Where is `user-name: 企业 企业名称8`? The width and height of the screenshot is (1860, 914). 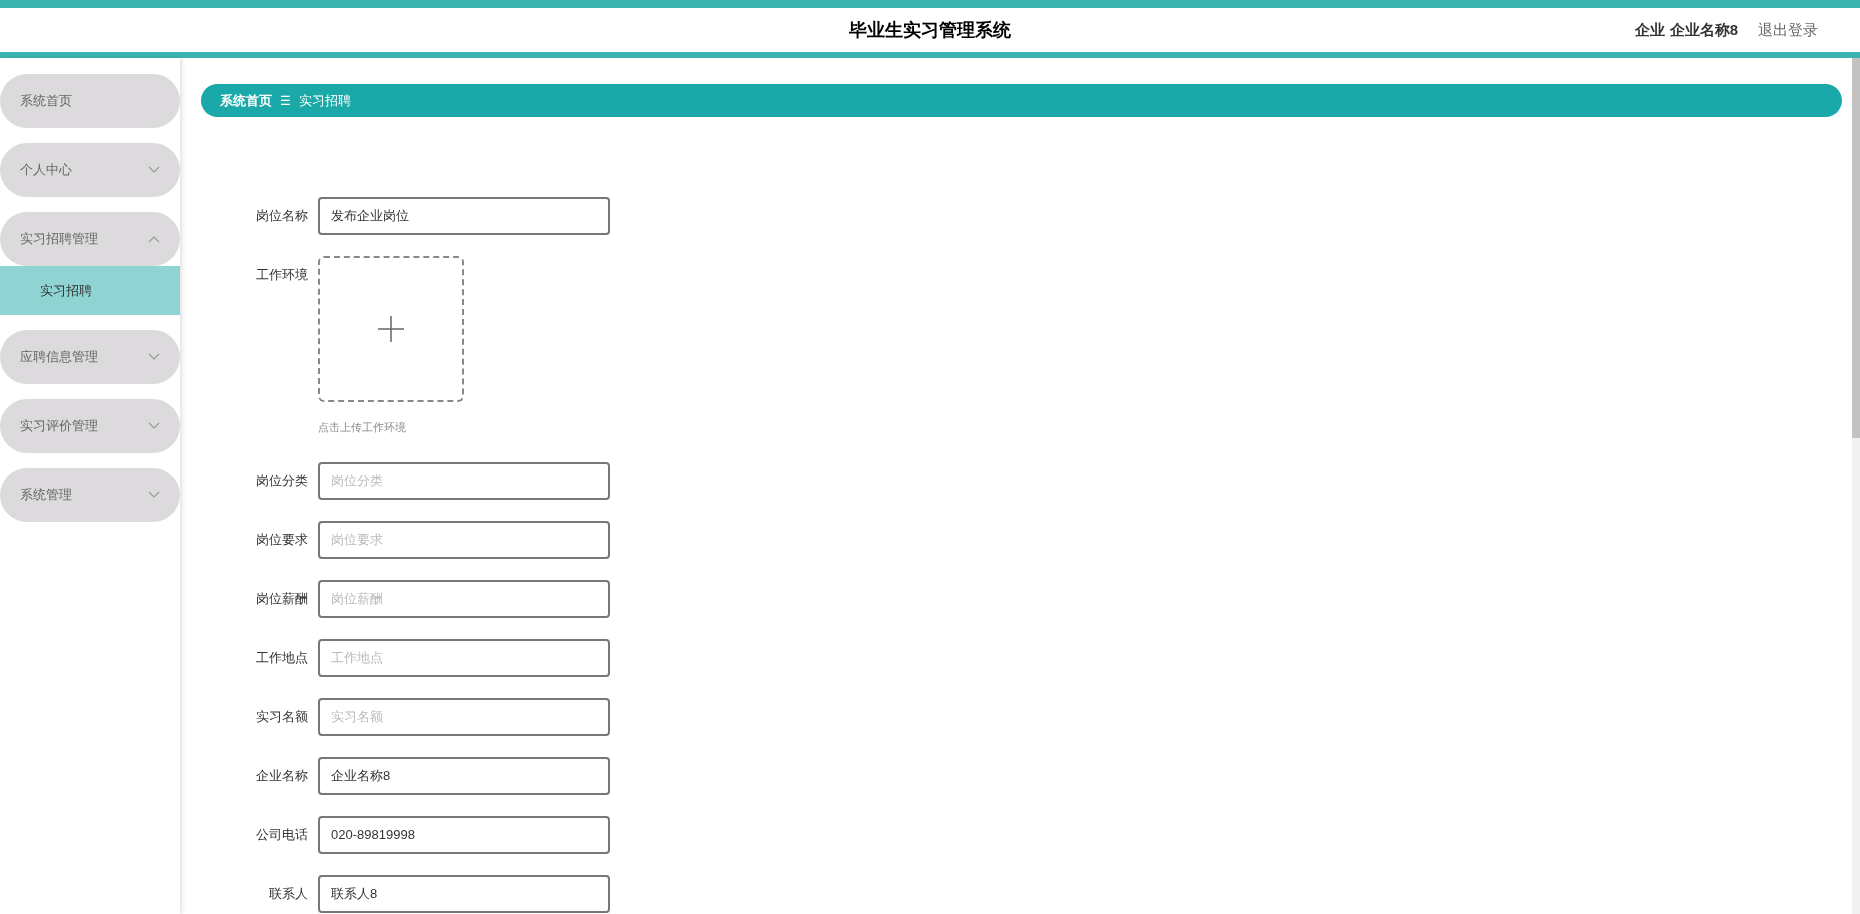
user-name: 企业 企业名称8 is located at coordinates (1686, 29).